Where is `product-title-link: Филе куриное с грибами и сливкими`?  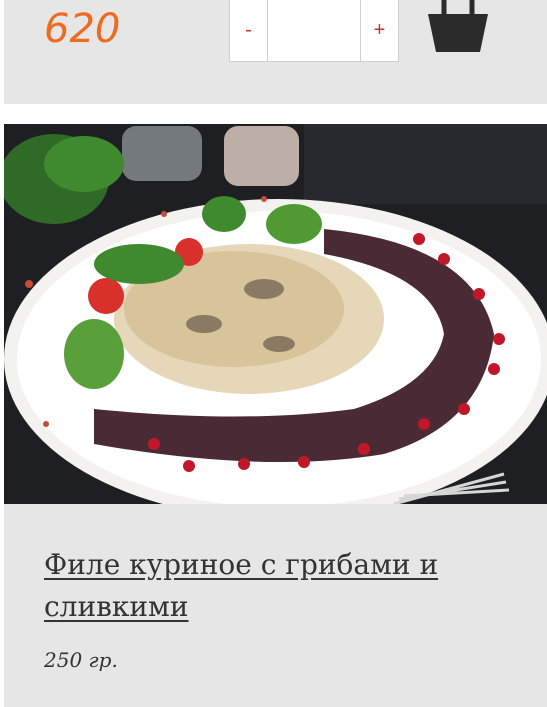
product-title-link: Филе куриное с грибами и сливкими is located at coordinates (279, 586).